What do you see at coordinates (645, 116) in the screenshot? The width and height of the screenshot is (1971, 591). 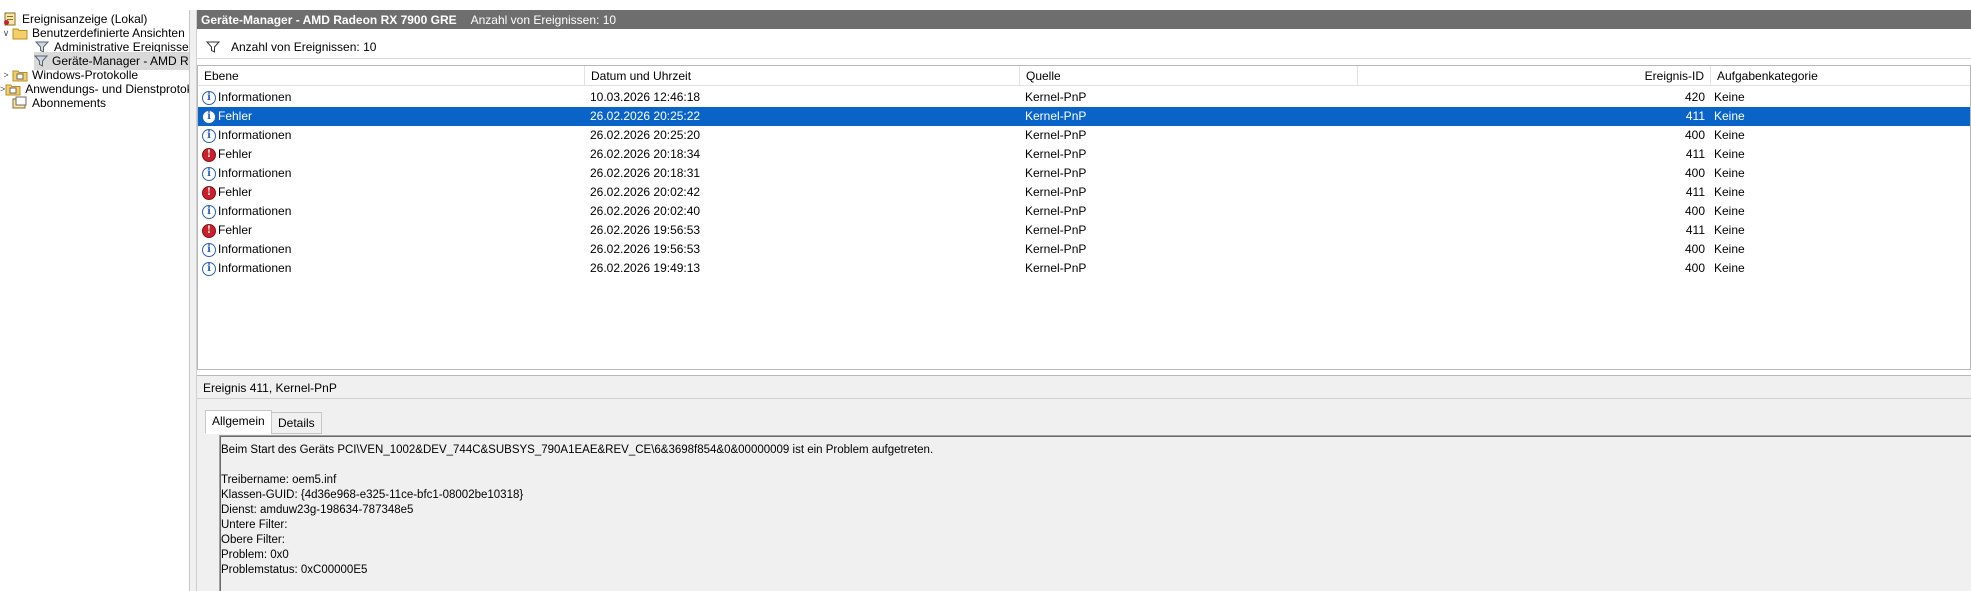 I see `cell-date: 26.02.2026 20:25:22` at bounding box center [645, 116].